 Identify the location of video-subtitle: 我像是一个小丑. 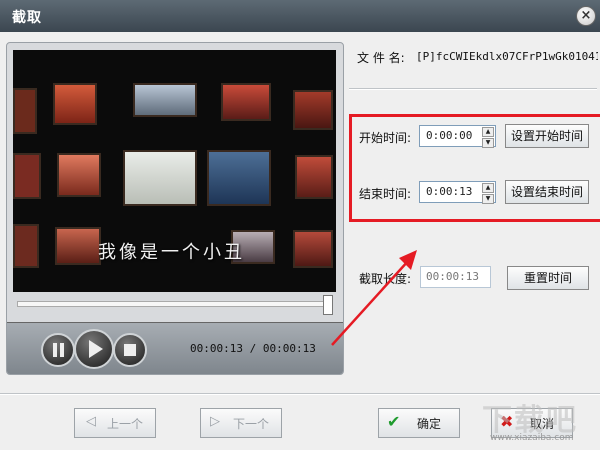
(171, 252).